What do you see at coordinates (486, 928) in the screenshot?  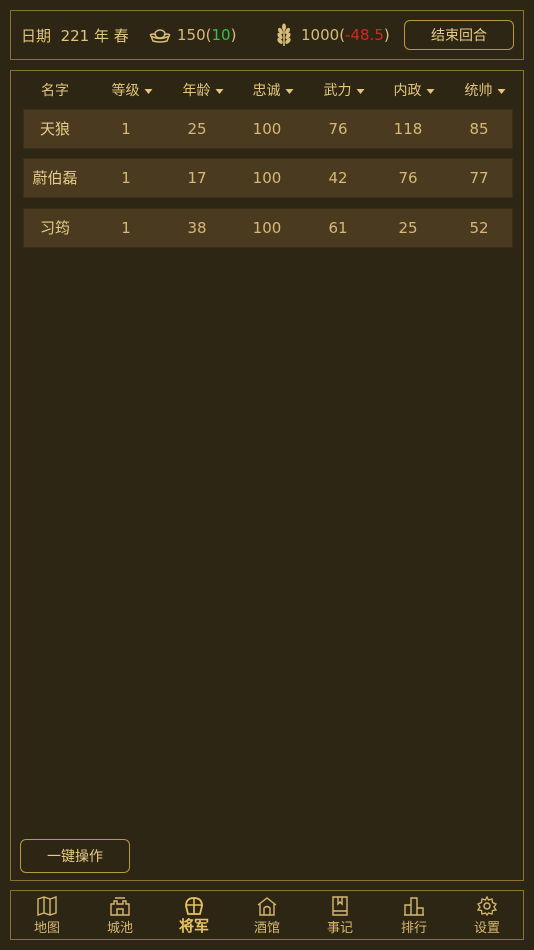 I see `nav-label: 设置` at bounding box center [486, 928].